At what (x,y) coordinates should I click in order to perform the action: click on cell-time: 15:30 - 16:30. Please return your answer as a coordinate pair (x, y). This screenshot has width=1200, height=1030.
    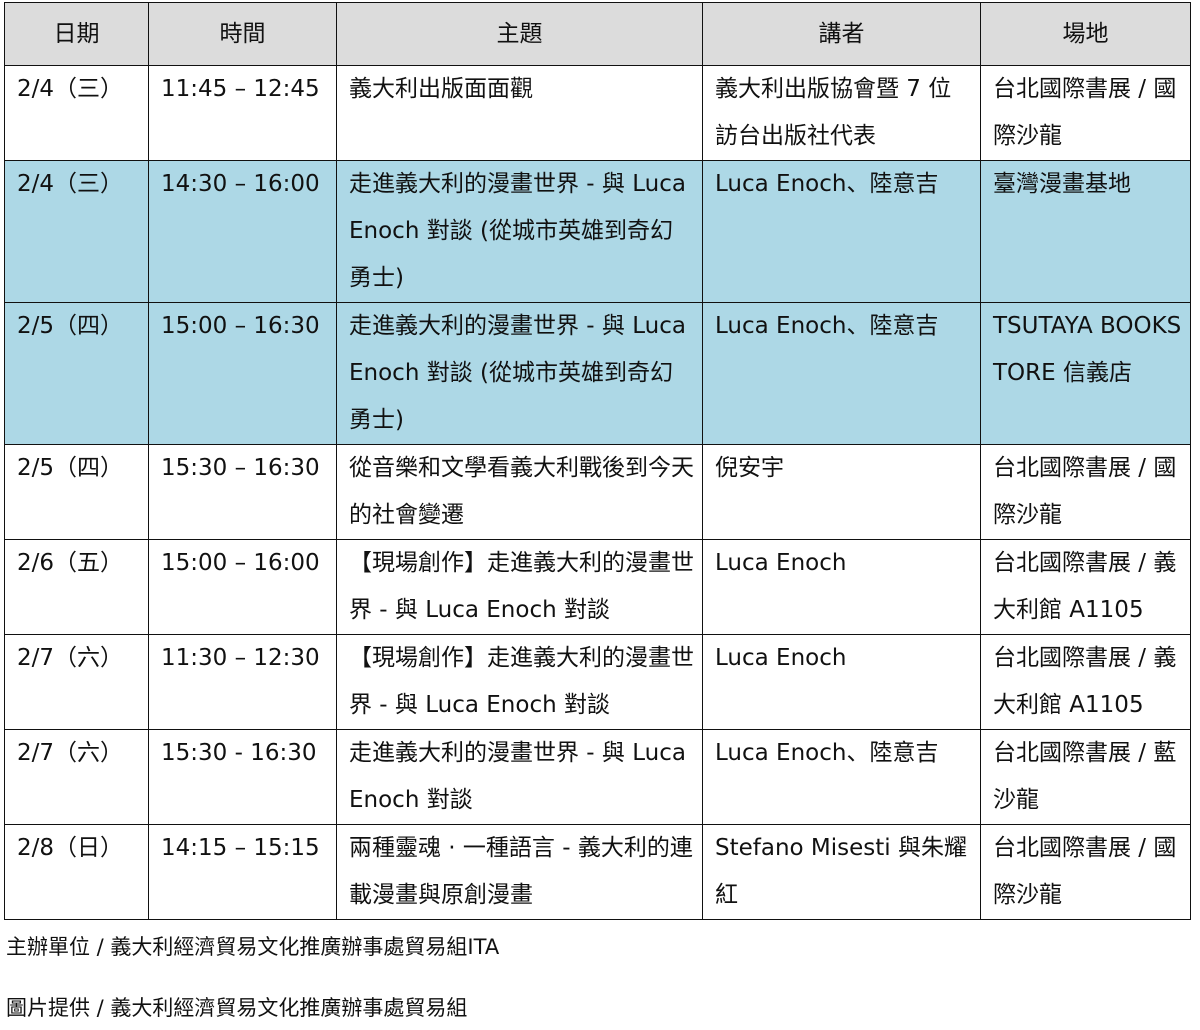
    Looking at the image, I should click on (242, 777).